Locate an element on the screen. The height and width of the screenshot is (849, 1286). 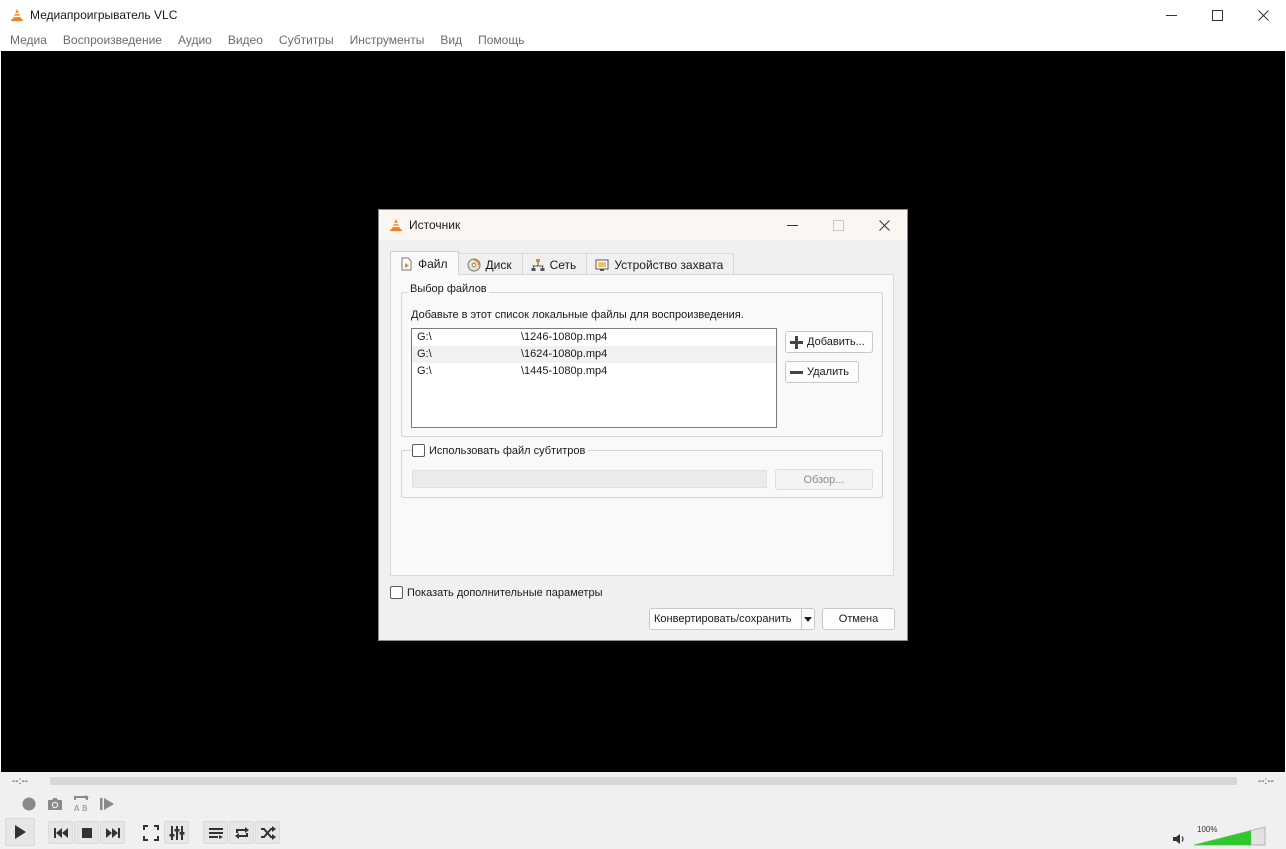
stop-button is located at coordinates (86, 832).